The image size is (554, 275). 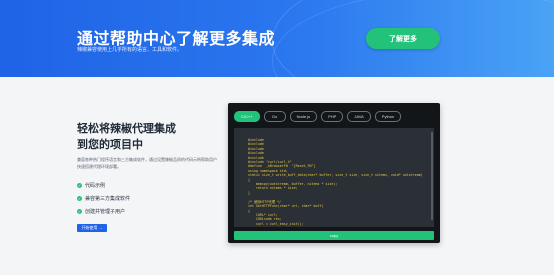 I want to click on learn-more-button: 了解更多, so click(x=403, y=38).